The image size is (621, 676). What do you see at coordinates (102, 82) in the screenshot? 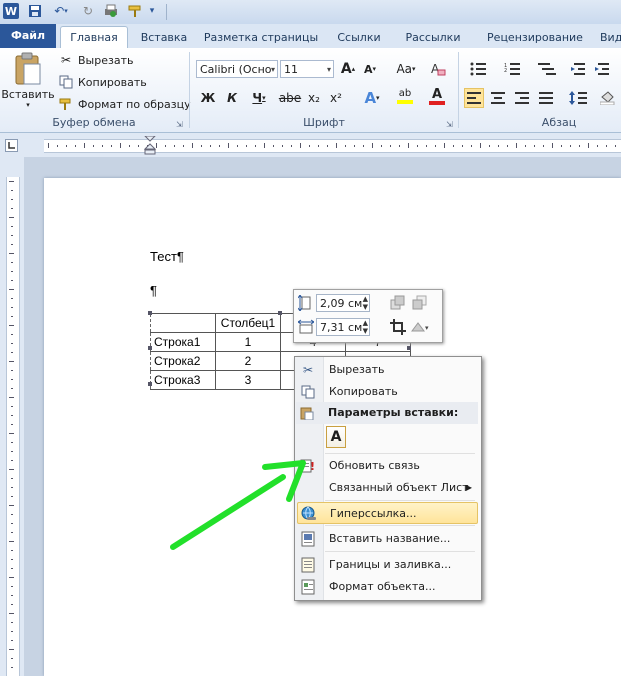
I see `copy-button: Копировать` at bounding box center [102, 82].